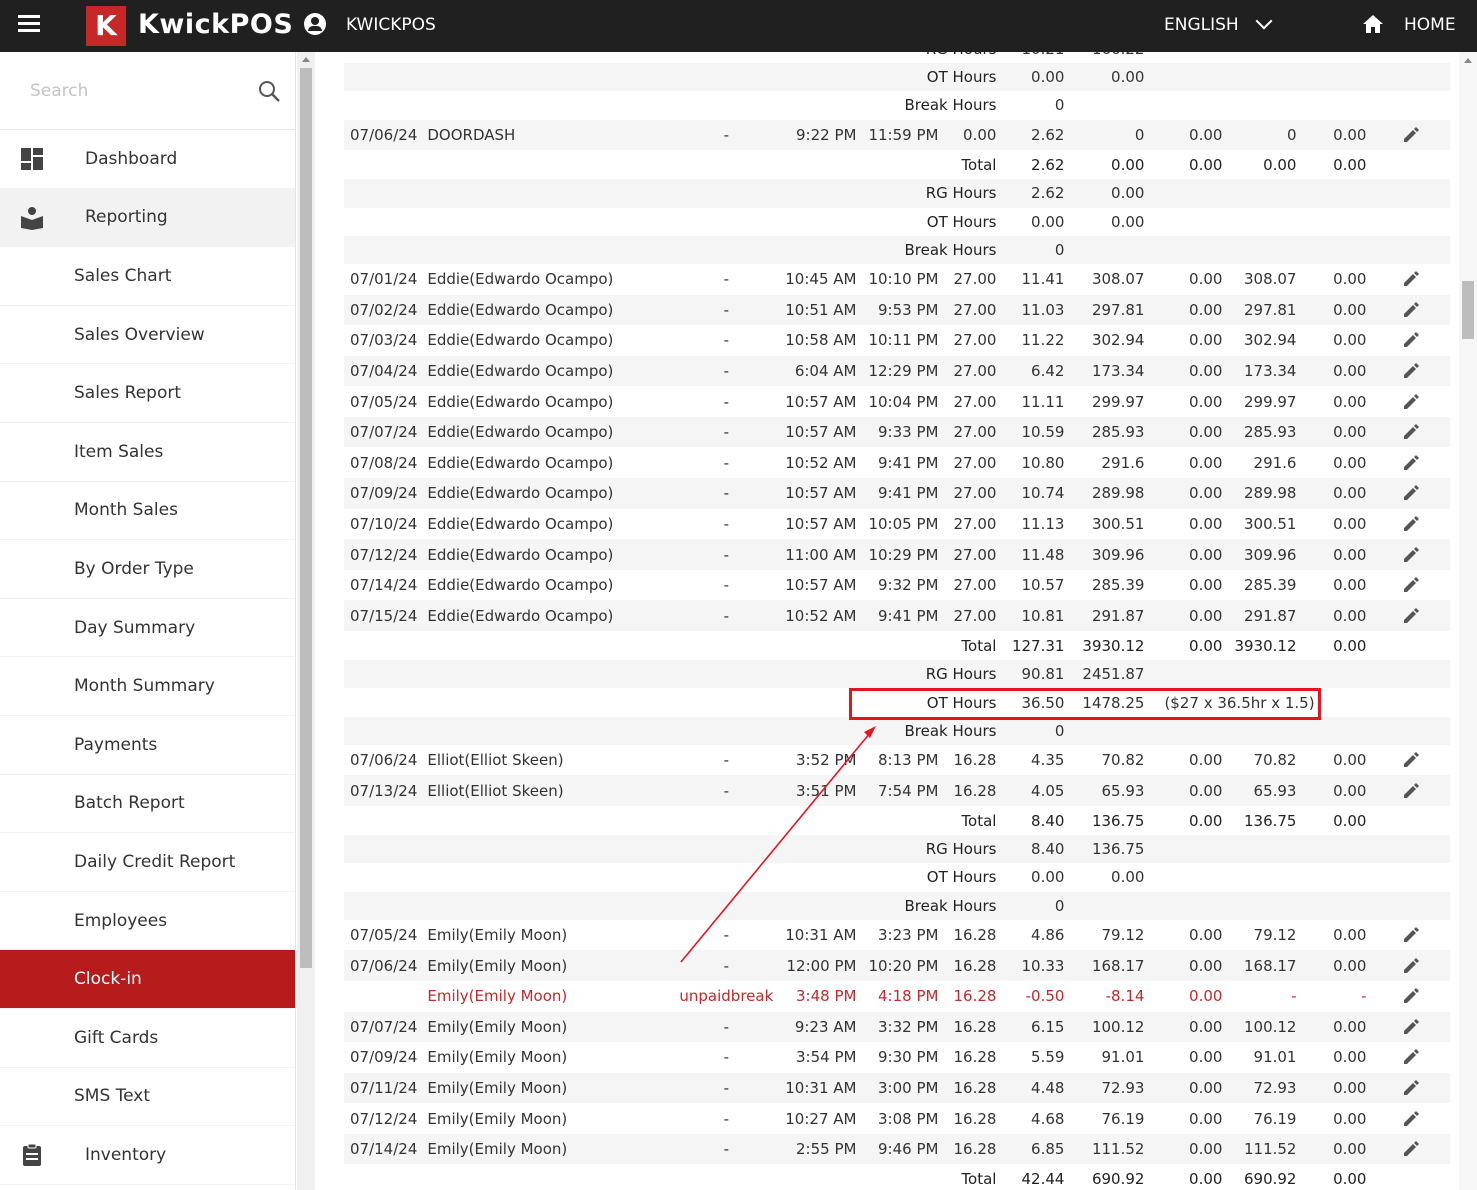  What do you see at coordinates (147, 979) in the screenshot?
I see `sidebar-item-clock-in: Clock-in` at bounding box center [147, 979].